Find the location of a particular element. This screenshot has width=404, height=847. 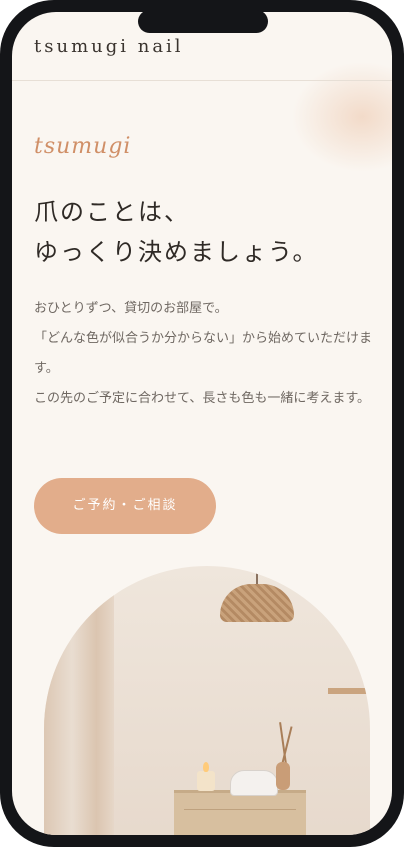

hero-title: 爪のことは、 ゆっくり決めましょう。 is located at coordinates (206, 232).